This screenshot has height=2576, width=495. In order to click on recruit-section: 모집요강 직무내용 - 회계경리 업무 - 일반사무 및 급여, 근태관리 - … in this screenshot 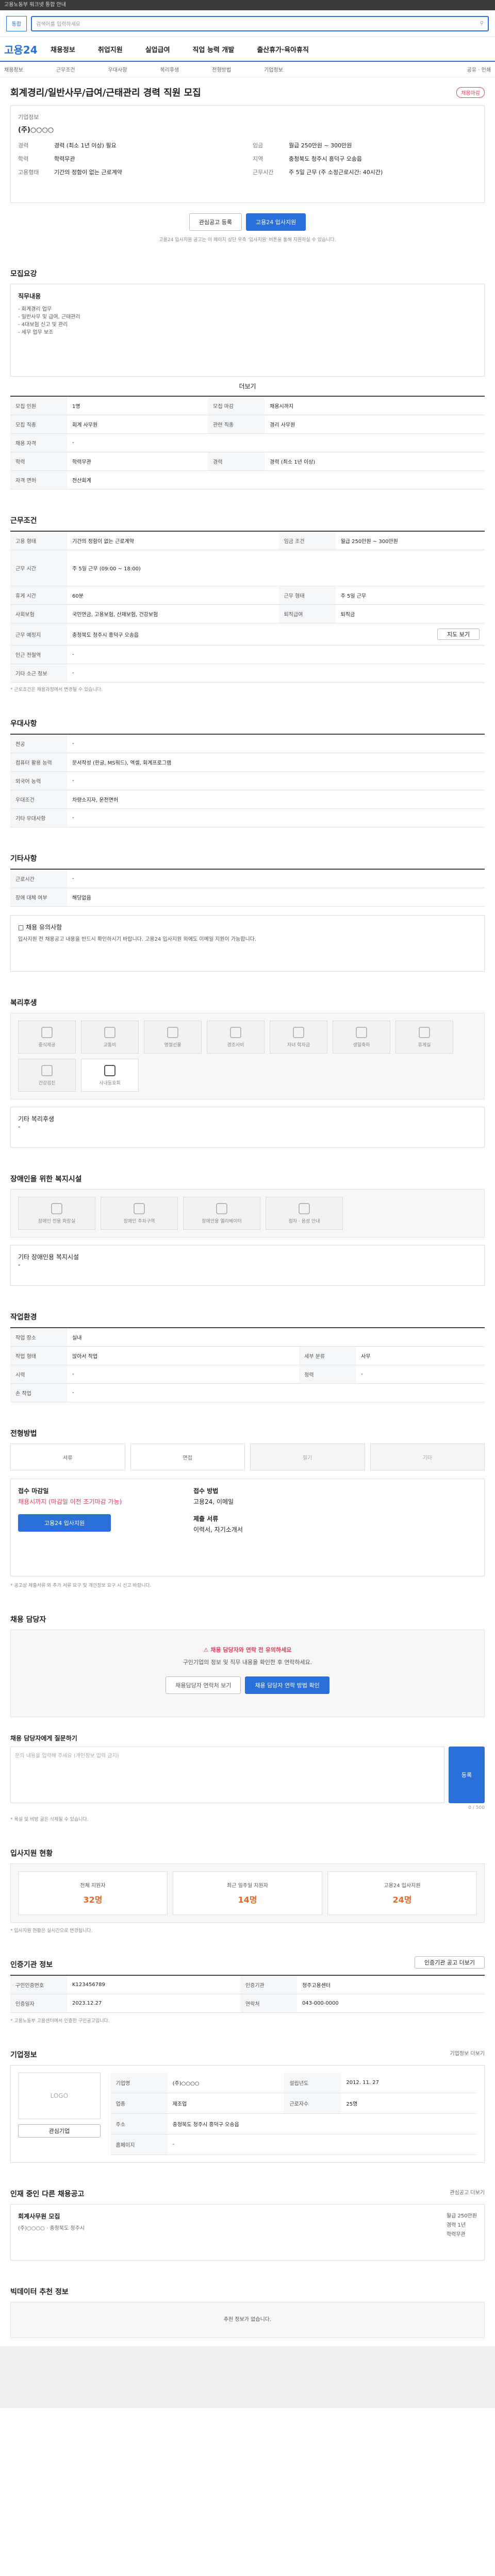, I will do `click(247, 374)`.